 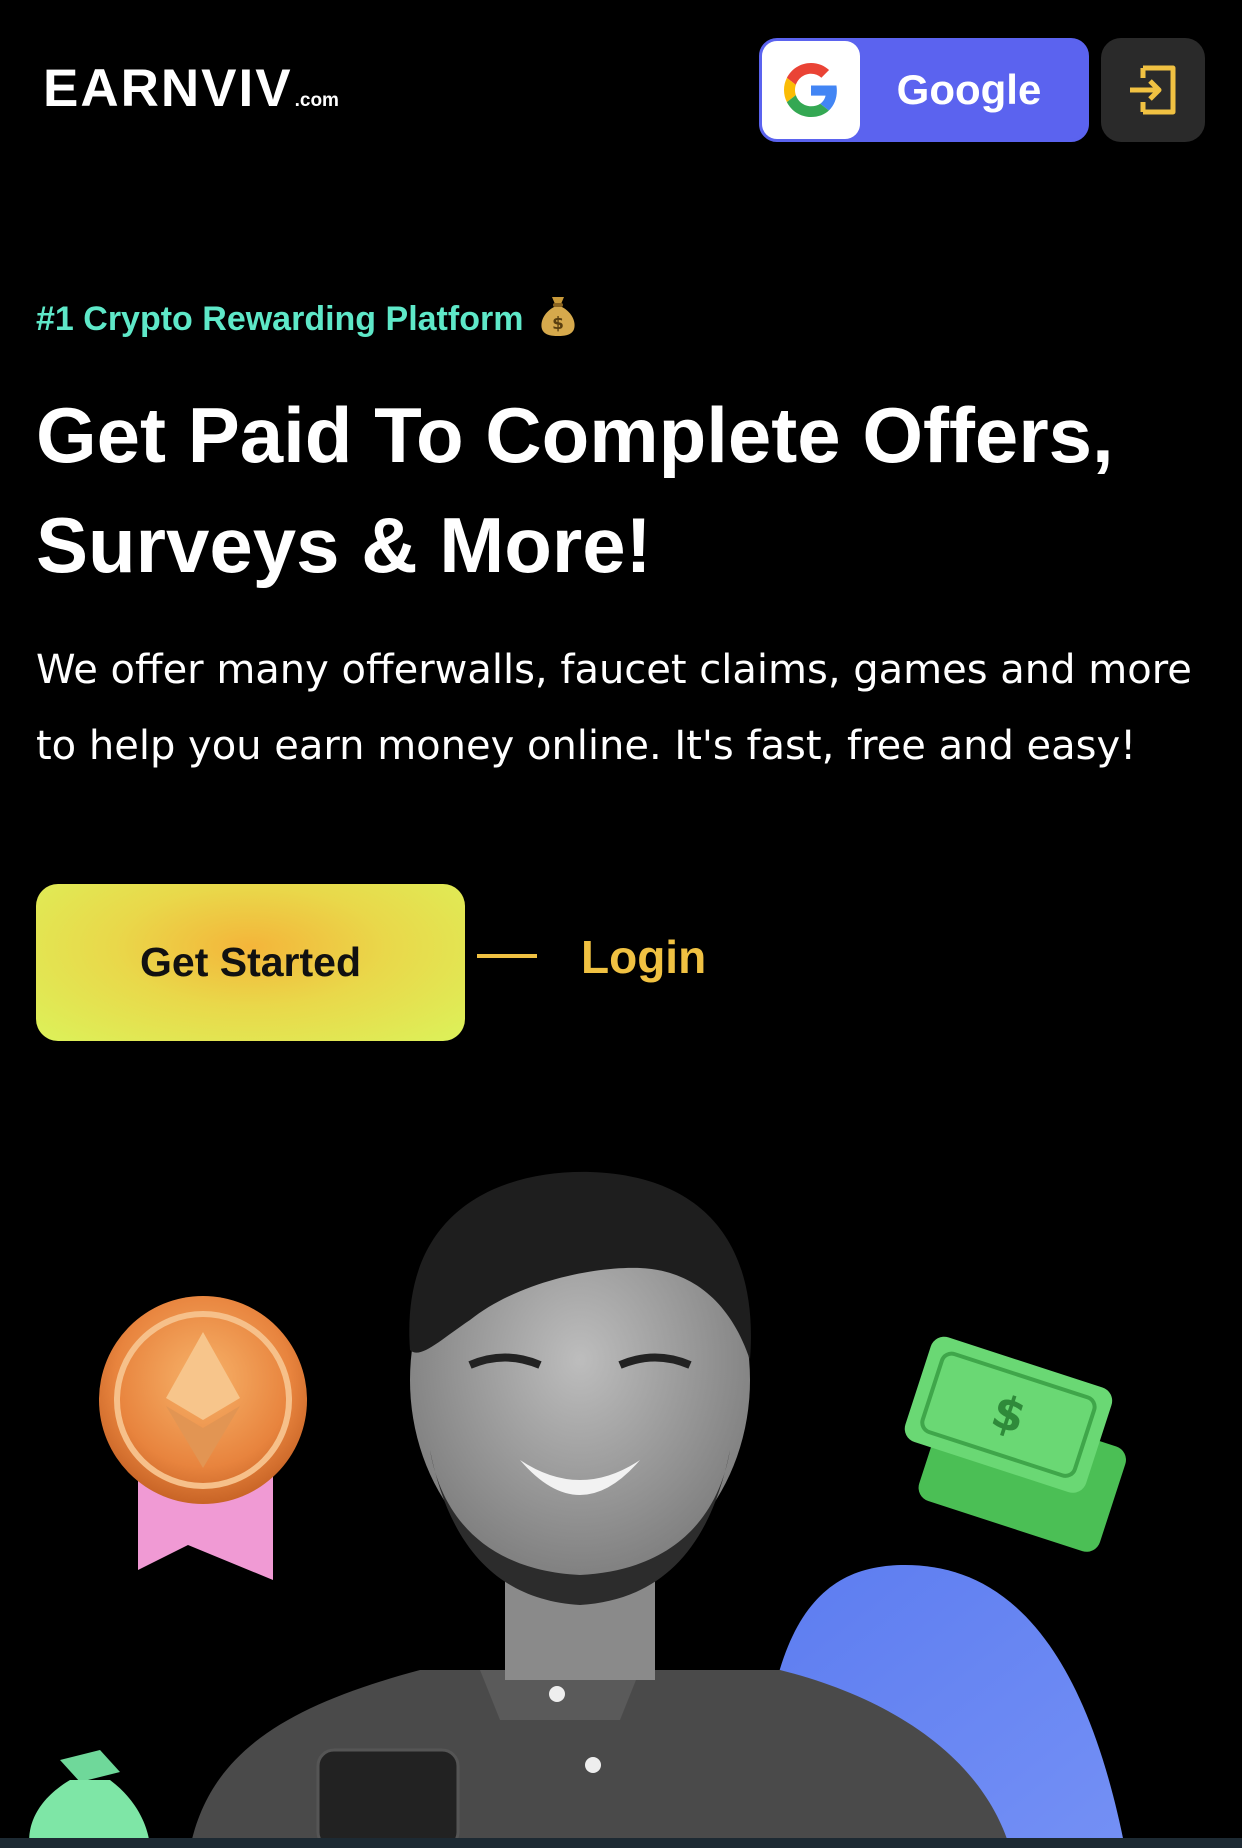 I want to click on money-bag-icon: $, so click(x=558, y=319).